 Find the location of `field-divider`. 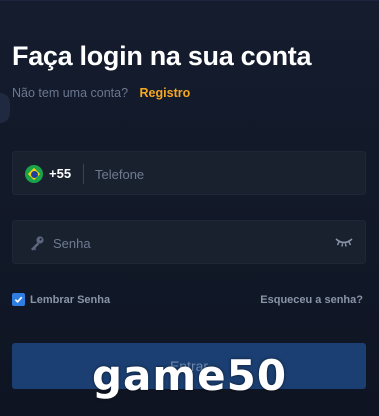

field-divider is located at coordinates (83, 174).